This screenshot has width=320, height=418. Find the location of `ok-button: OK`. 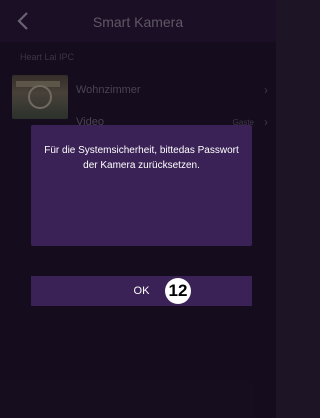

ok-button: OK is located at coordinates (141, 291).